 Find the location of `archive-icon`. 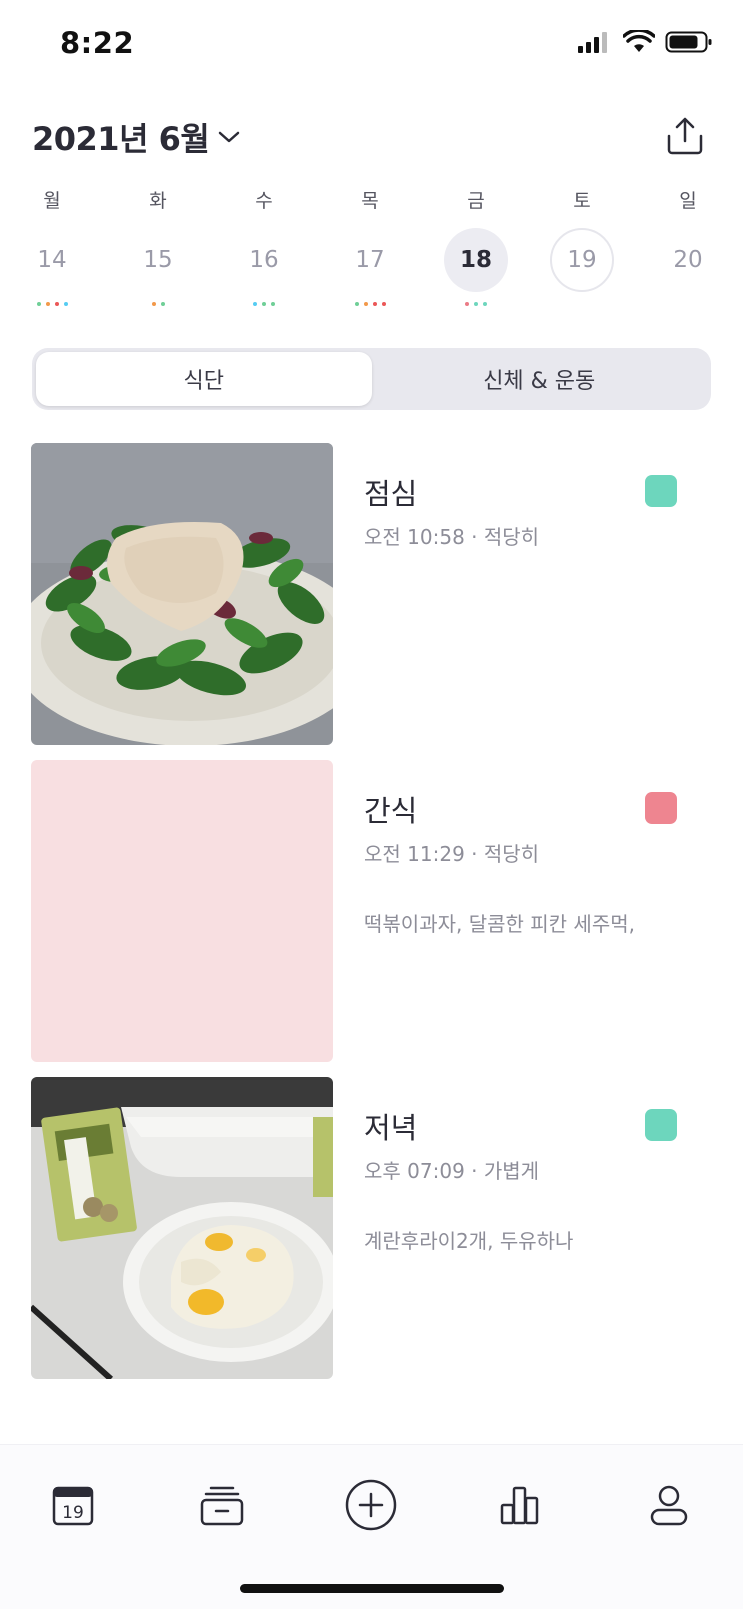

archive-icon is located at coordinates (222, 1506).